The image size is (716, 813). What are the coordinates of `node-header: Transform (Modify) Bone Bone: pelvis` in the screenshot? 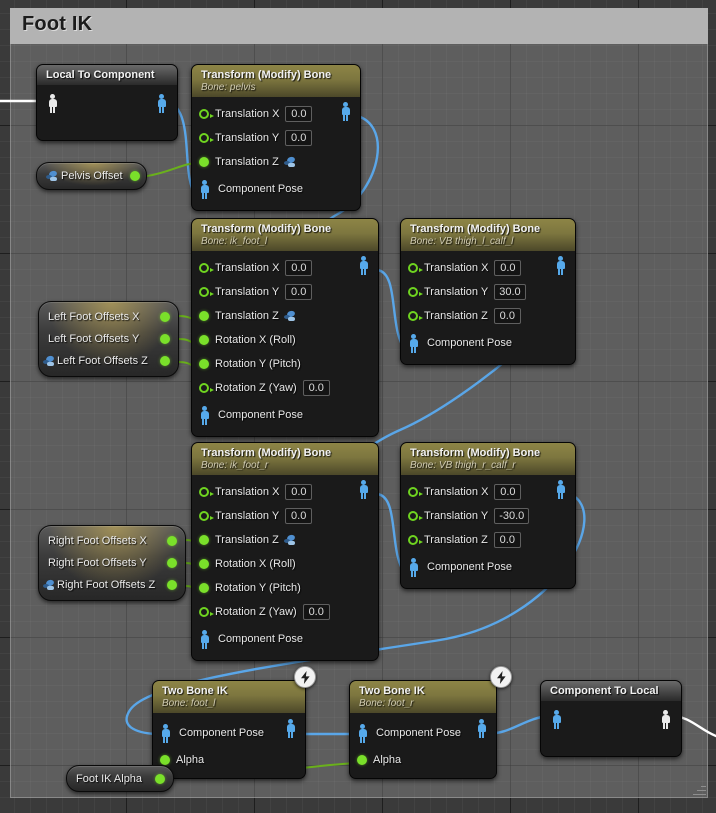 It's located at (276, 81).